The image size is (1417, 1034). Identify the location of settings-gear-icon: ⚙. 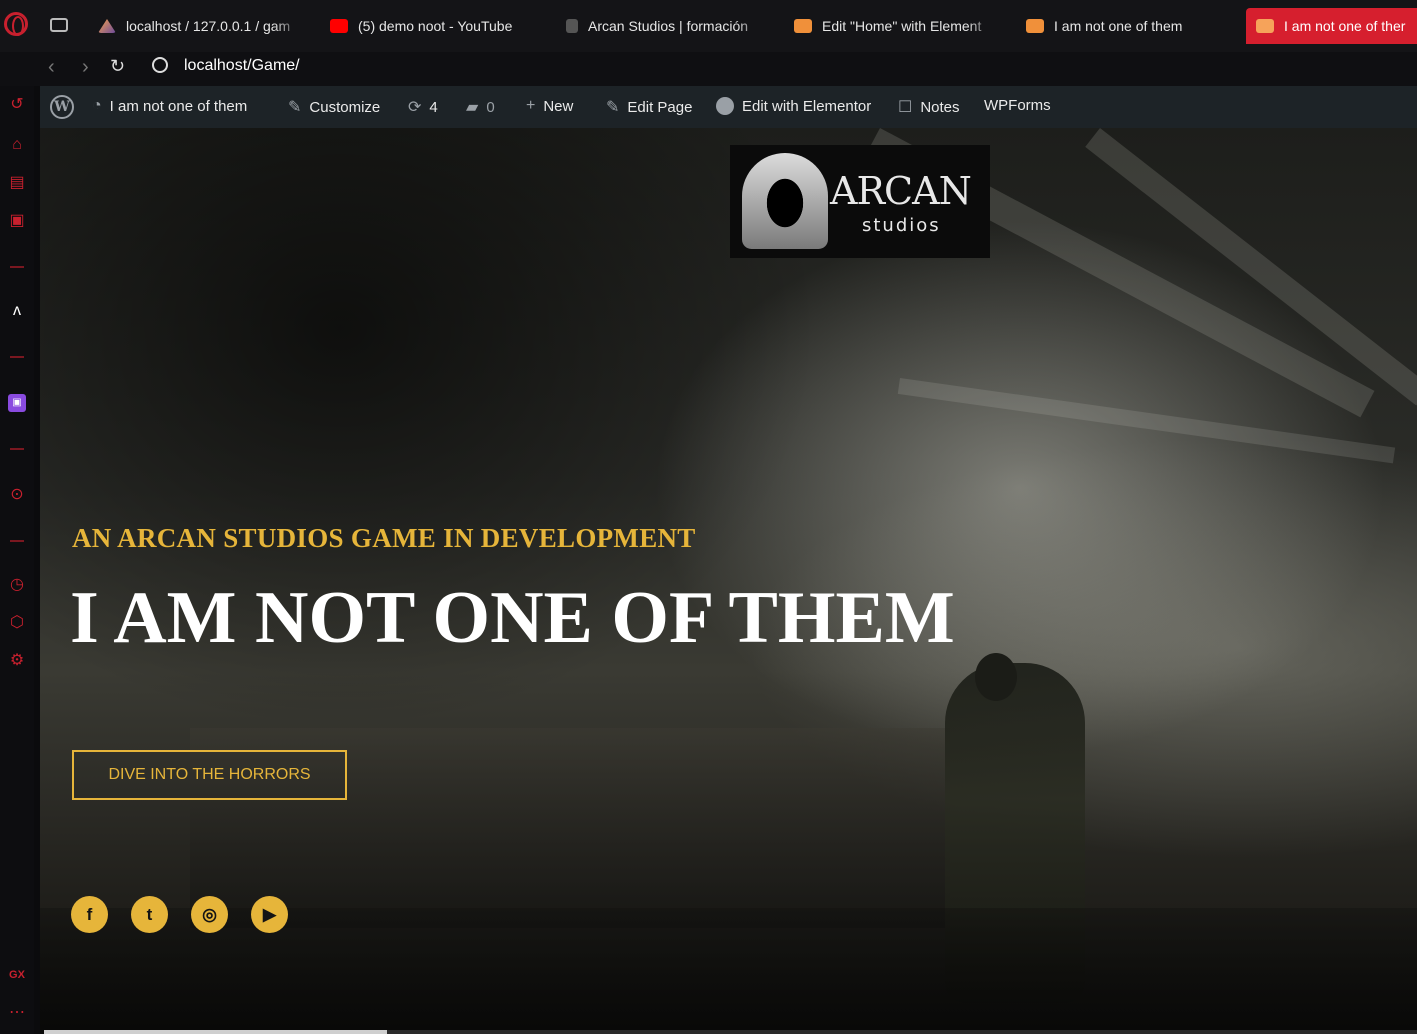
(17, 661).